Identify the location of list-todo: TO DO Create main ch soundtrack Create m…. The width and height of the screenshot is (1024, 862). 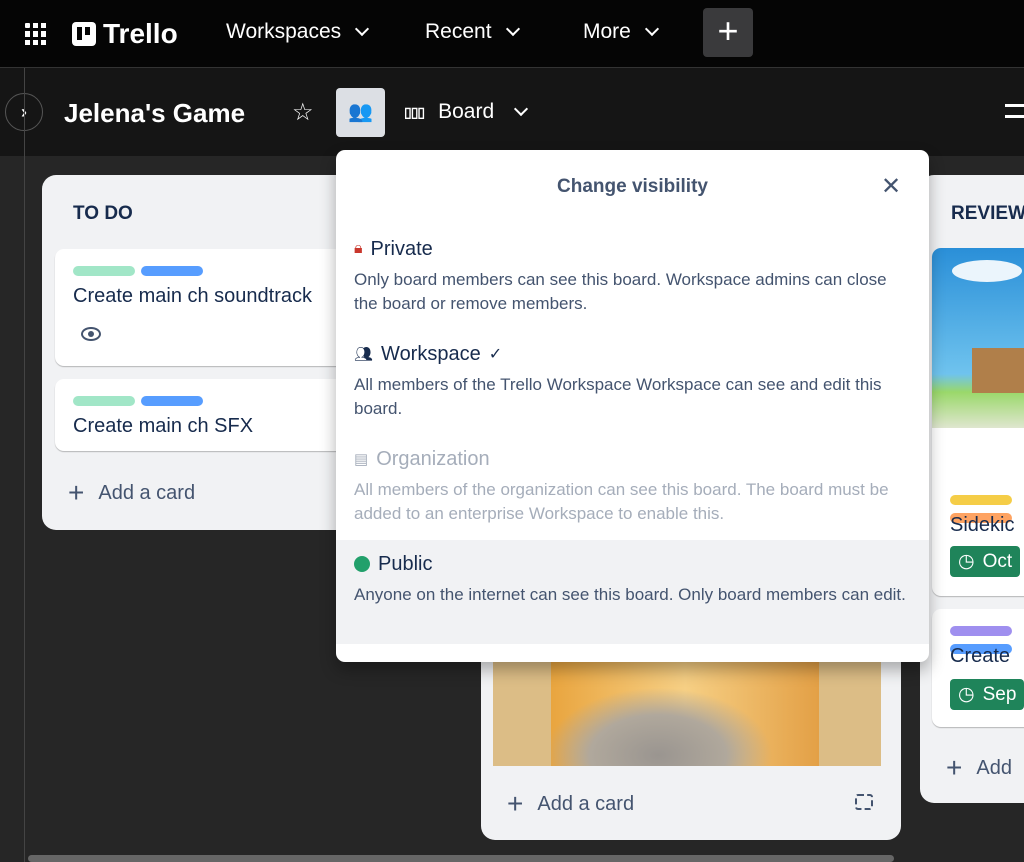
(212, 352).